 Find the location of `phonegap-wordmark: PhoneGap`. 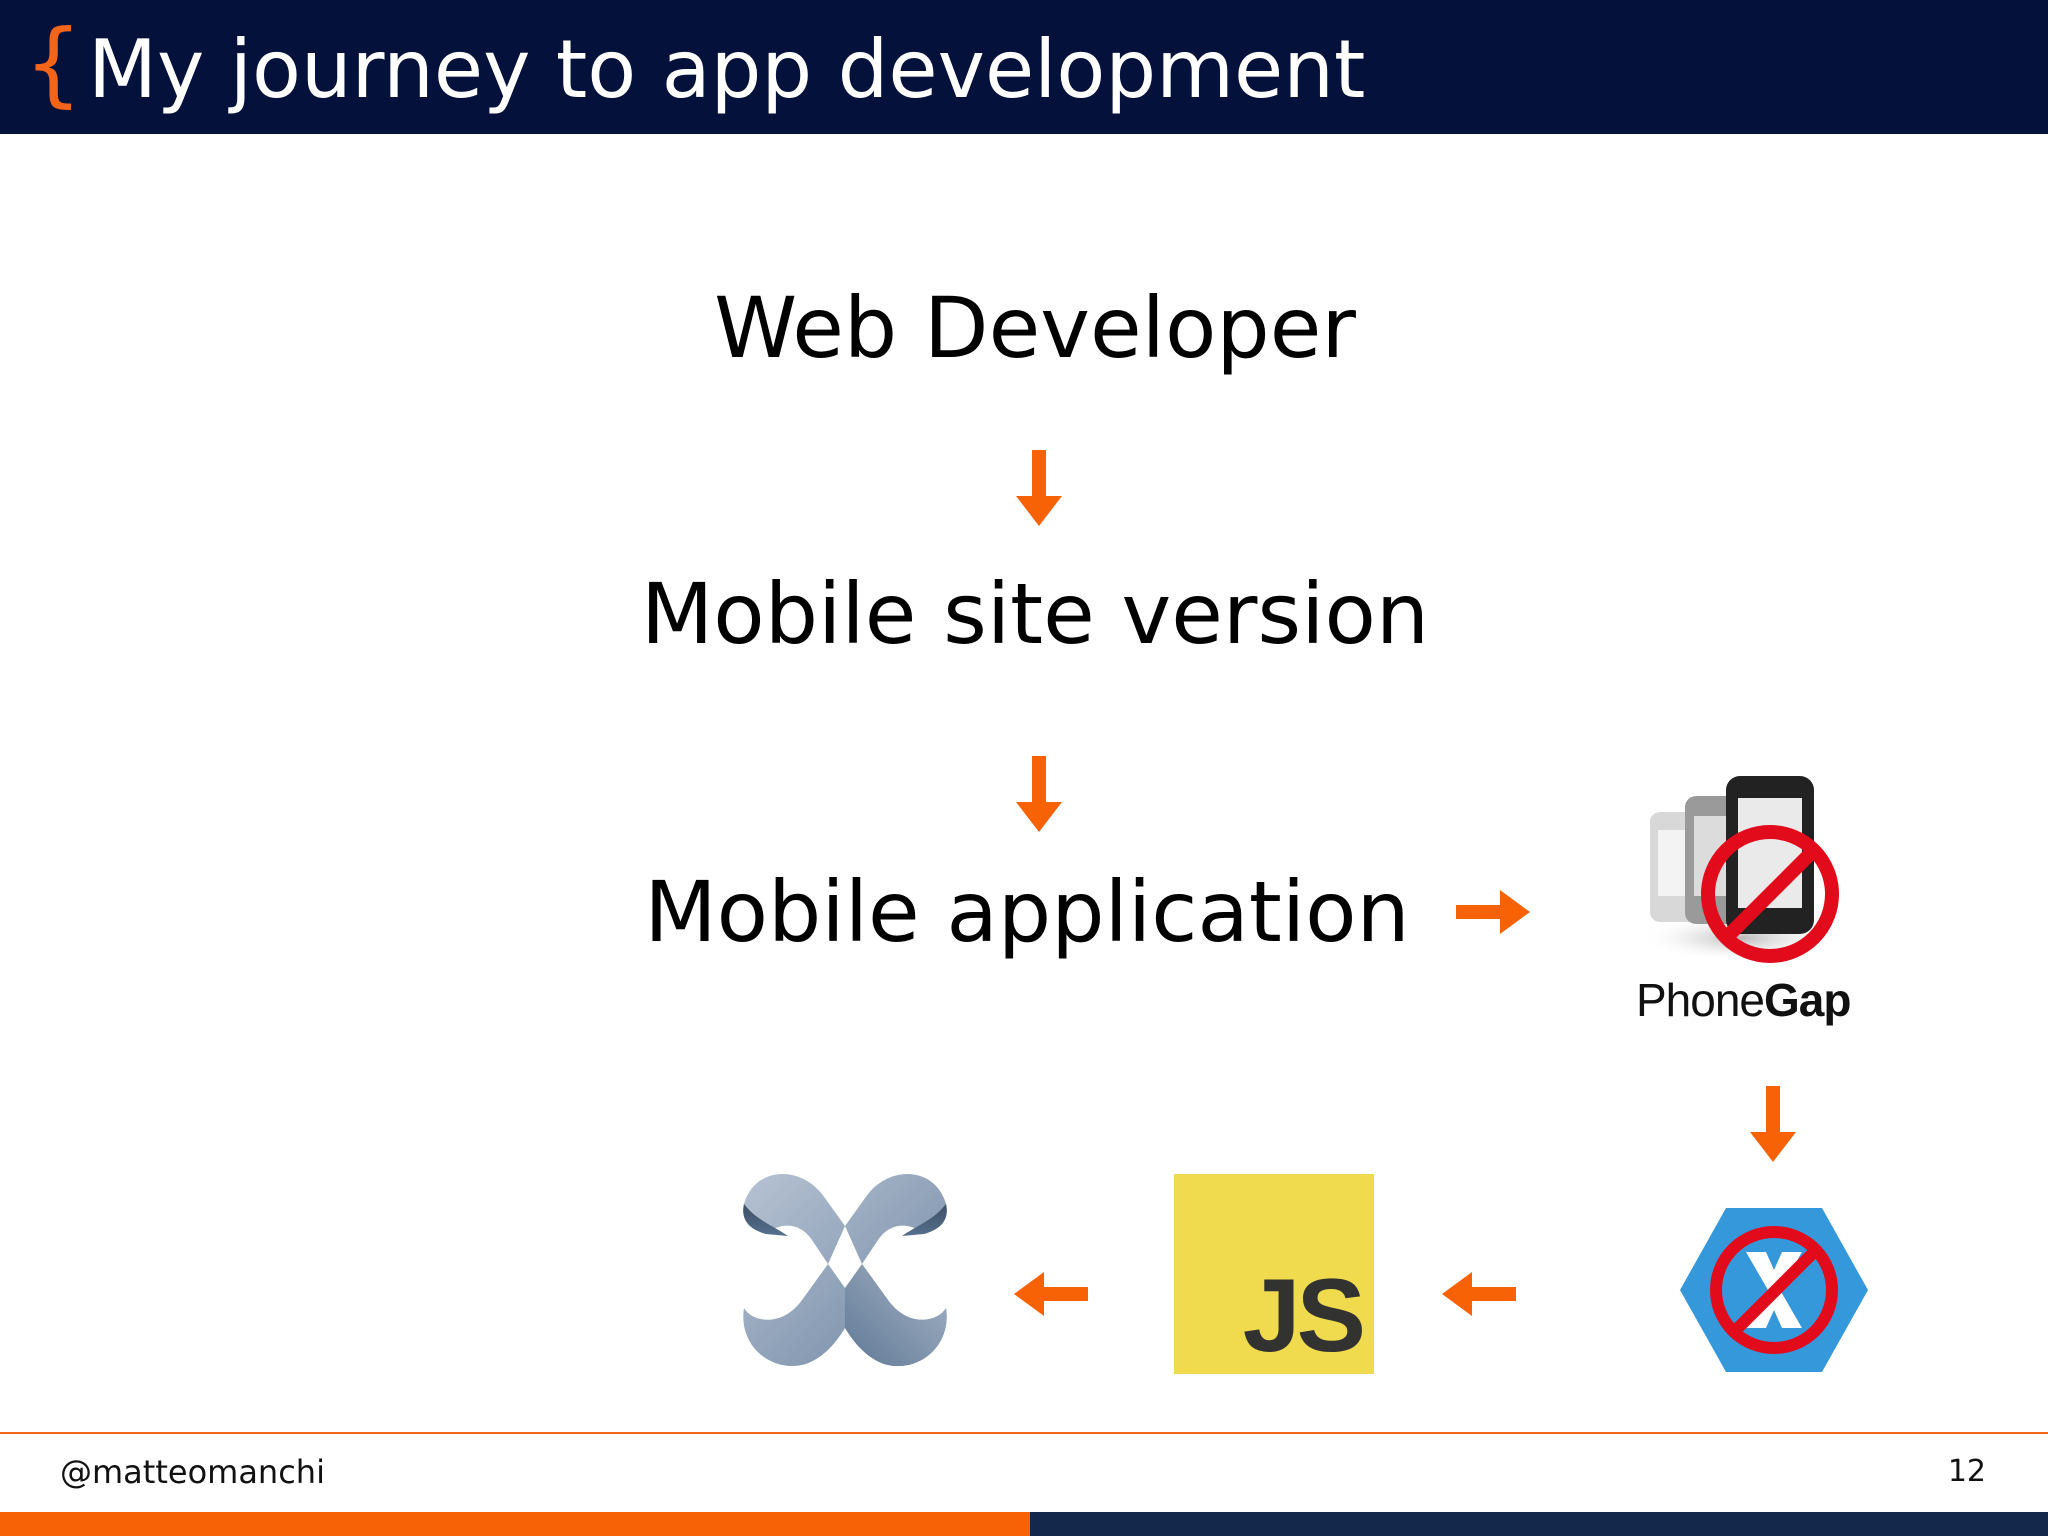

phonegap-wordmark: PhoneGap is located at coordinates (1746, 1000).